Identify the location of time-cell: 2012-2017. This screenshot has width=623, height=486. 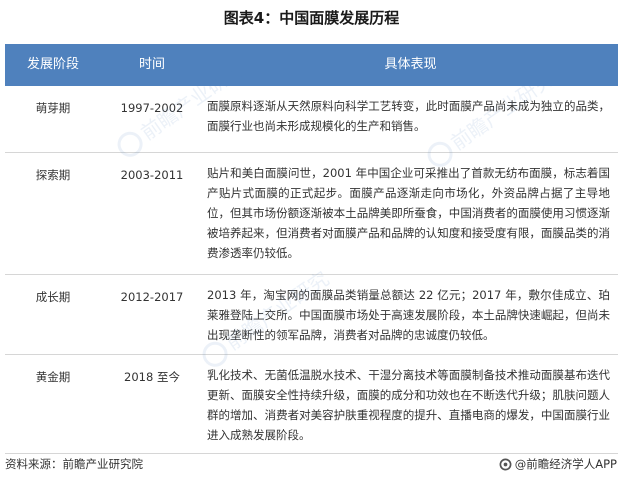
(152, 314).